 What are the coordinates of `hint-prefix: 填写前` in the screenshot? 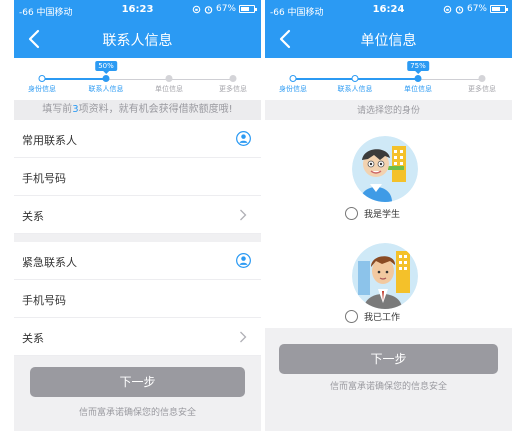 It's located at (57, 109).